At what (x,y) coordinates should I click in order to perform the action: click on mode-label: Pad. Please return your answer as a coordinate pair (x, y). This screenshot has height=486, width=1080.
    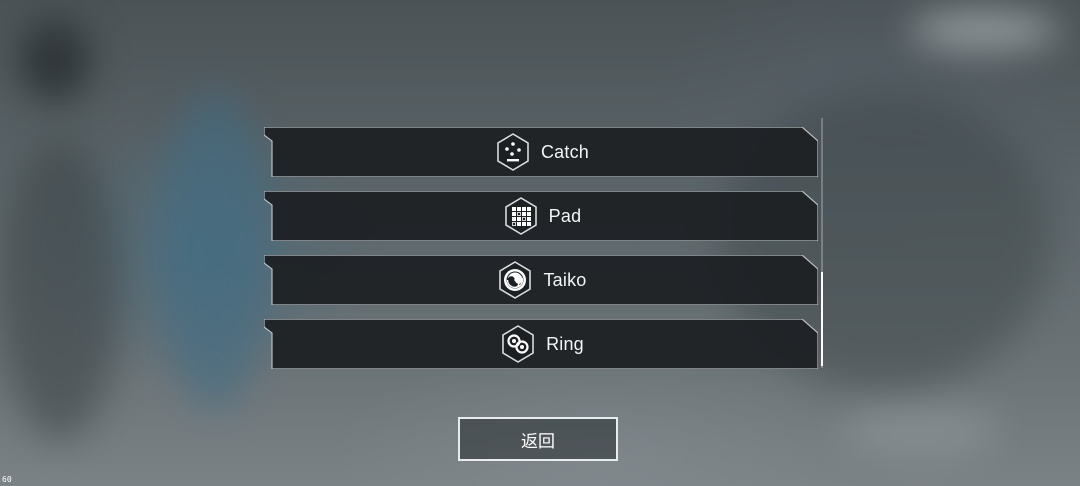
    Looking at the image, I should click on (565, 215).